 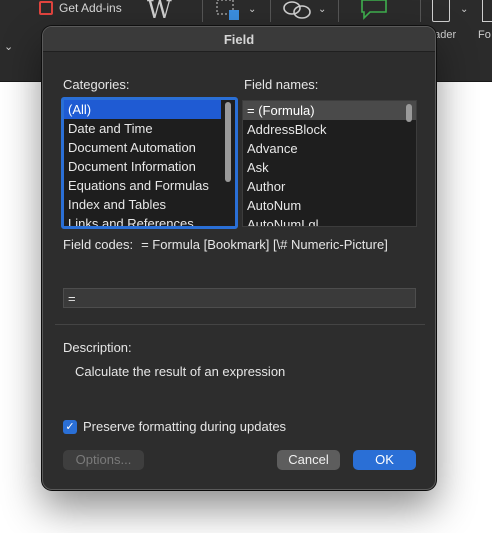 What do you see at coordinates (228, 142) in the screenshot?
I see `categories-scrollbar` at bounding box center [228, 142].